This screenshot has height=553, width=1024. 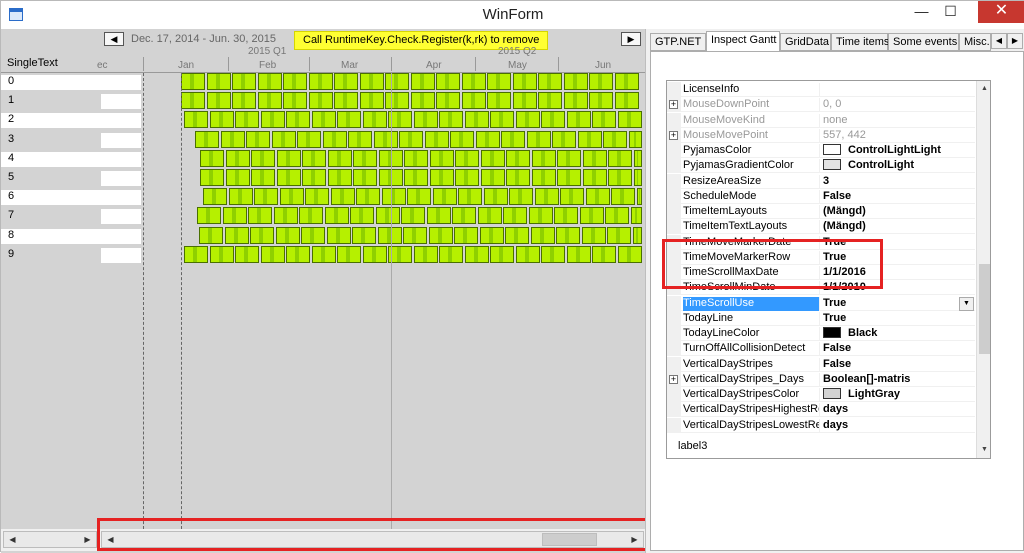 What do you see at coordinates (821, 303) in the screenshot?
I see `property-row: TimeScrollUse True ▼` at bounding box center [821, 303].